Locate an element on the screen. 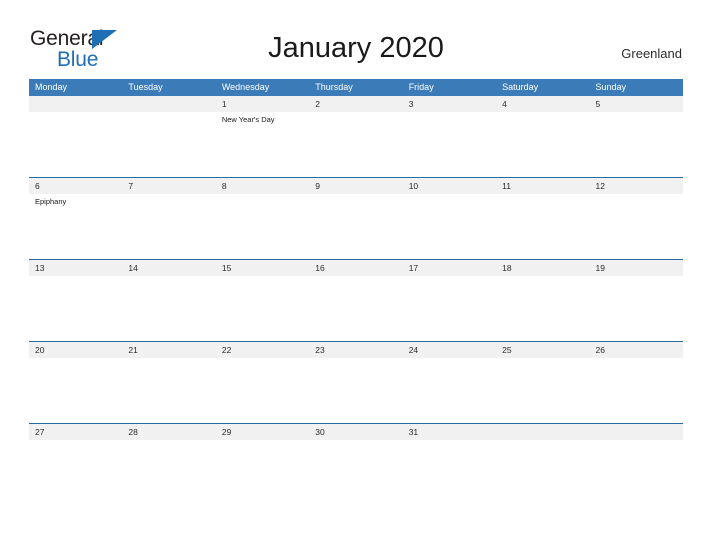 This screenshot has height=550, width=712. weekday-header-monday: Monday is located at coordinates (51, 87).